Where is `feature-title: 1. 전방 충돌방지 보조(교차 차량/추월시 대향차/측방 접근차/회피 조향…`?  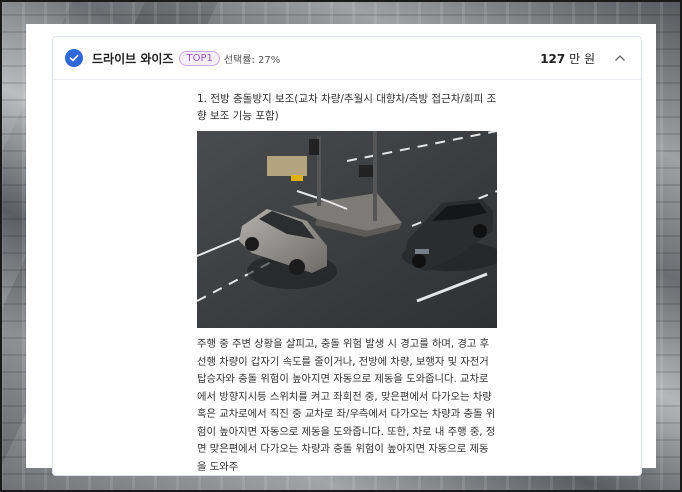
feature-title: 1. 전방 충돌방지 보조(교차 차량/추월시 대향차/측방 접근차/회피 조향… is located at coordinates (347, 107).